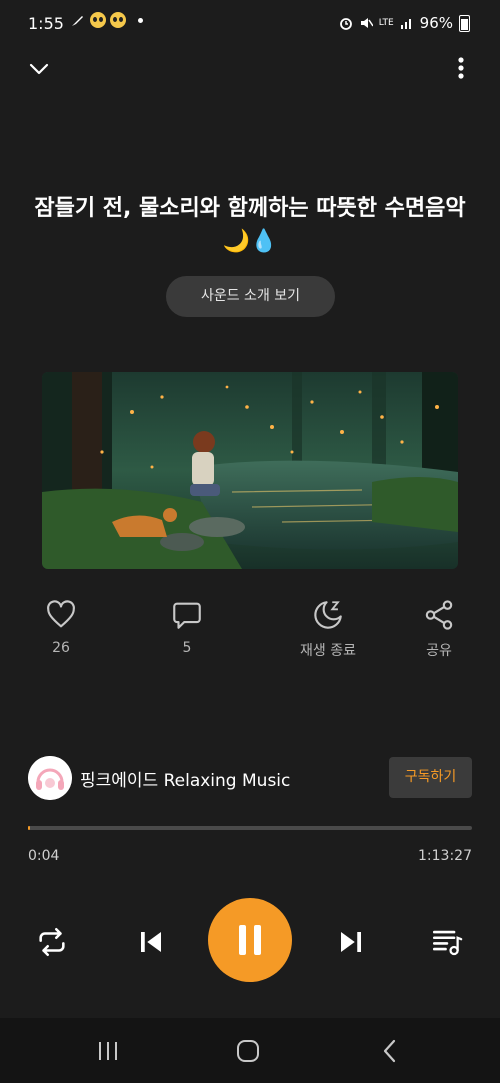 This screenshot has height=1083, width=500. I want to click on battery-percent: 96%, so click(436, 23).